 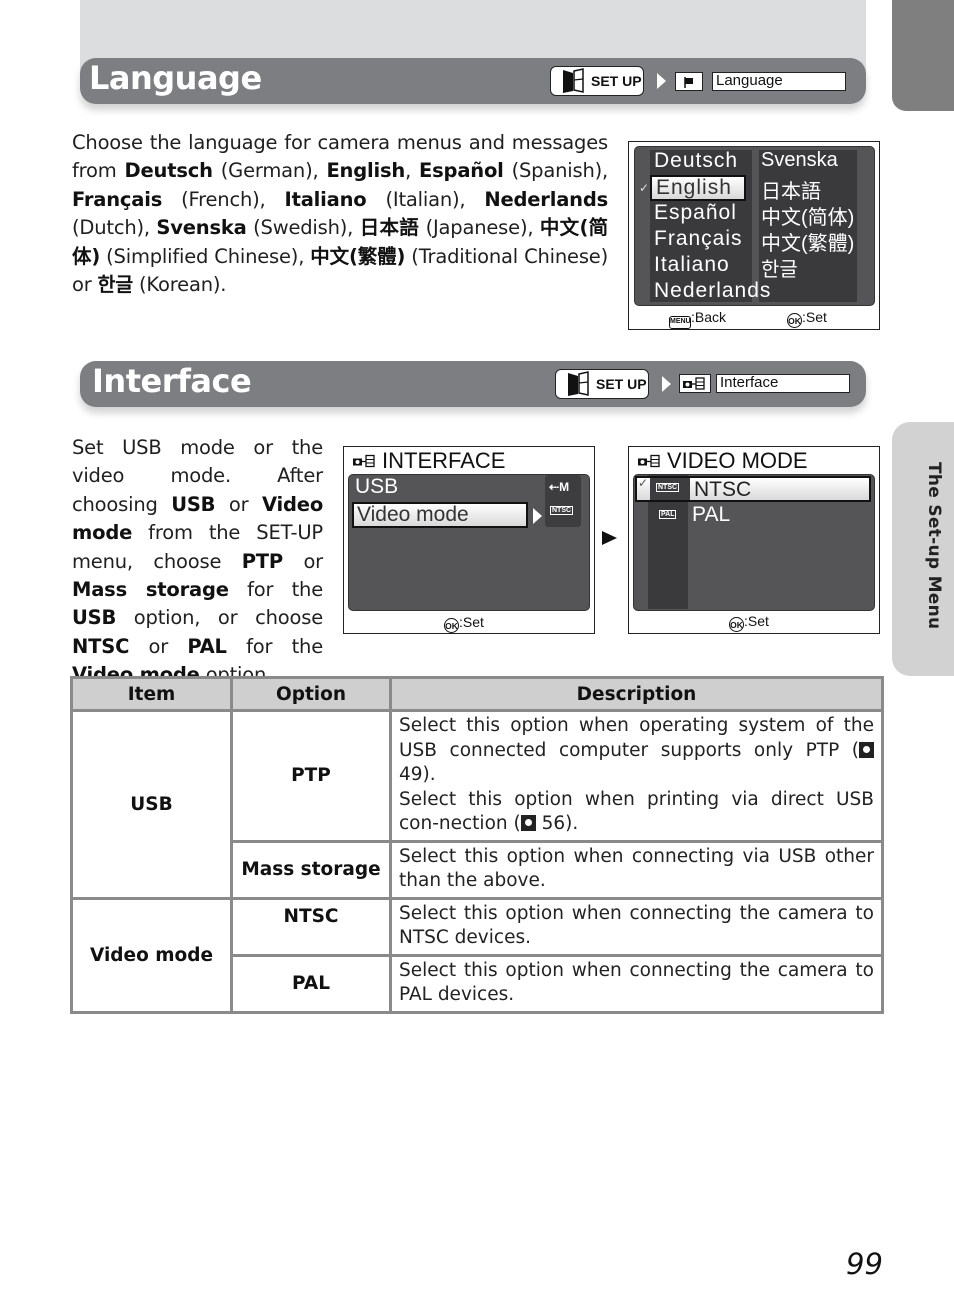 I want to click on interface-term: PAL, so click(x=207, y=646).